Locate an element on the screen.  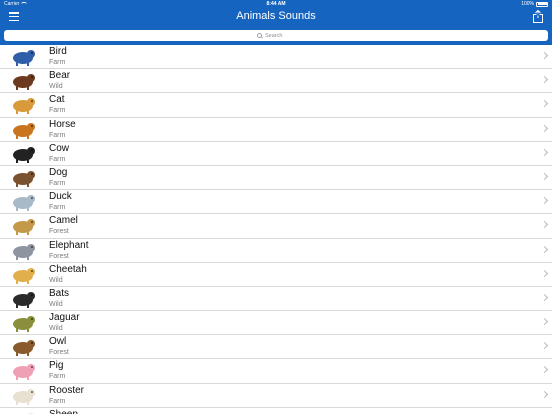
list-item: Cheetah Wild is located at coordinates (276, 274).